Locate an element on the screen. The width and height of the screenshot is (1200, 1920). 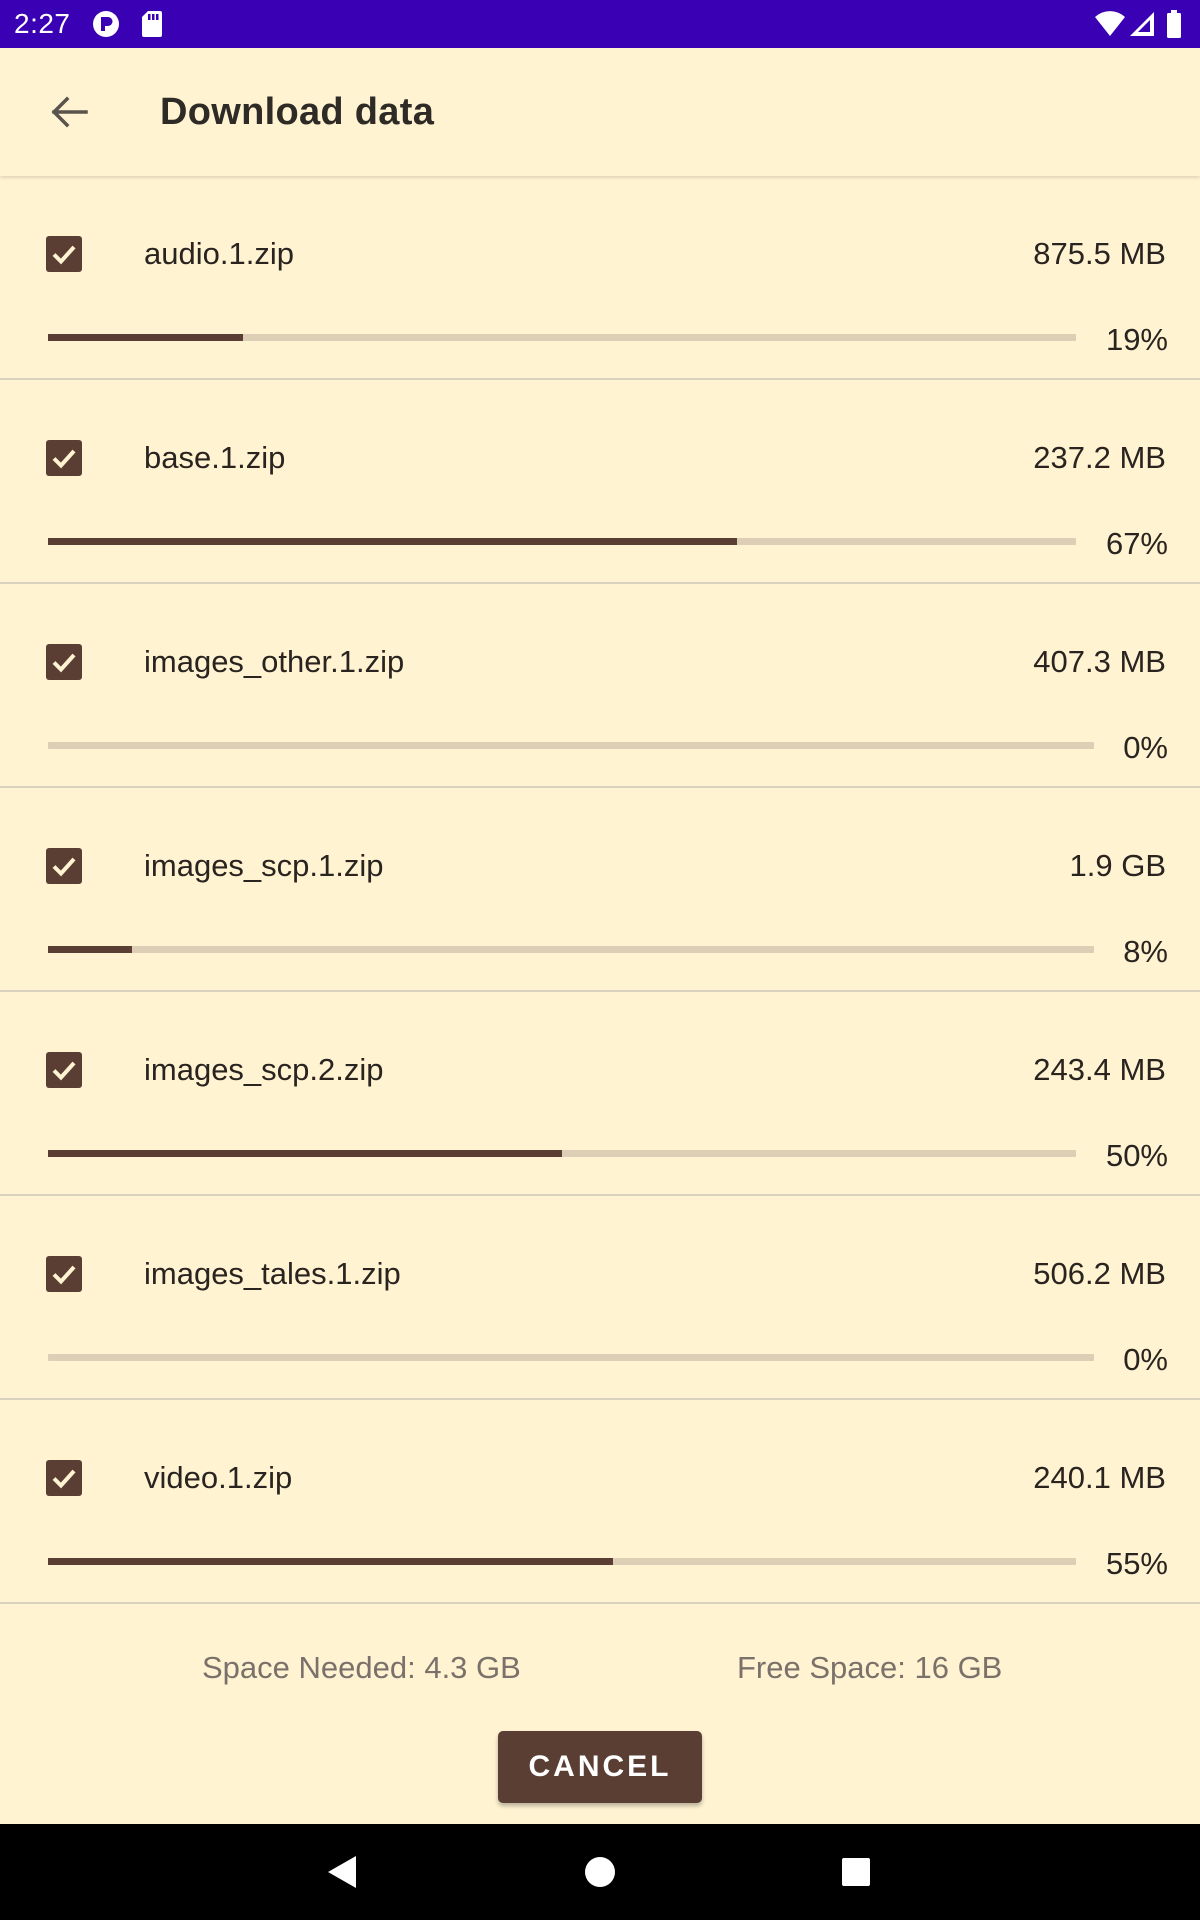
file-name: images_tales.1.zip is located at coordinates (272, 1273).